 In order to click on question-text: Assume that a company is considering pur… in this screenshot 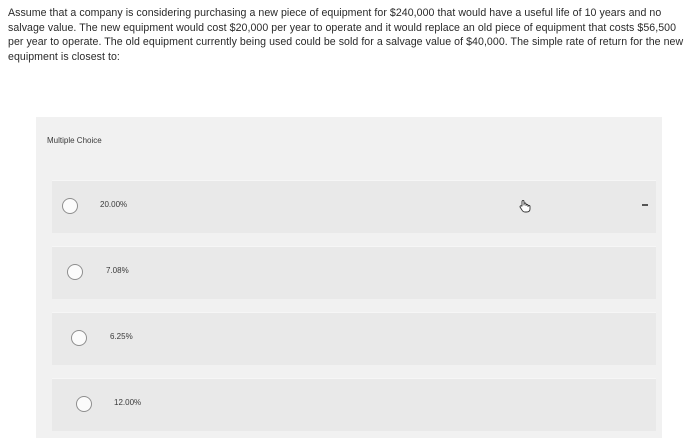, I will do `click(346, 35)`.